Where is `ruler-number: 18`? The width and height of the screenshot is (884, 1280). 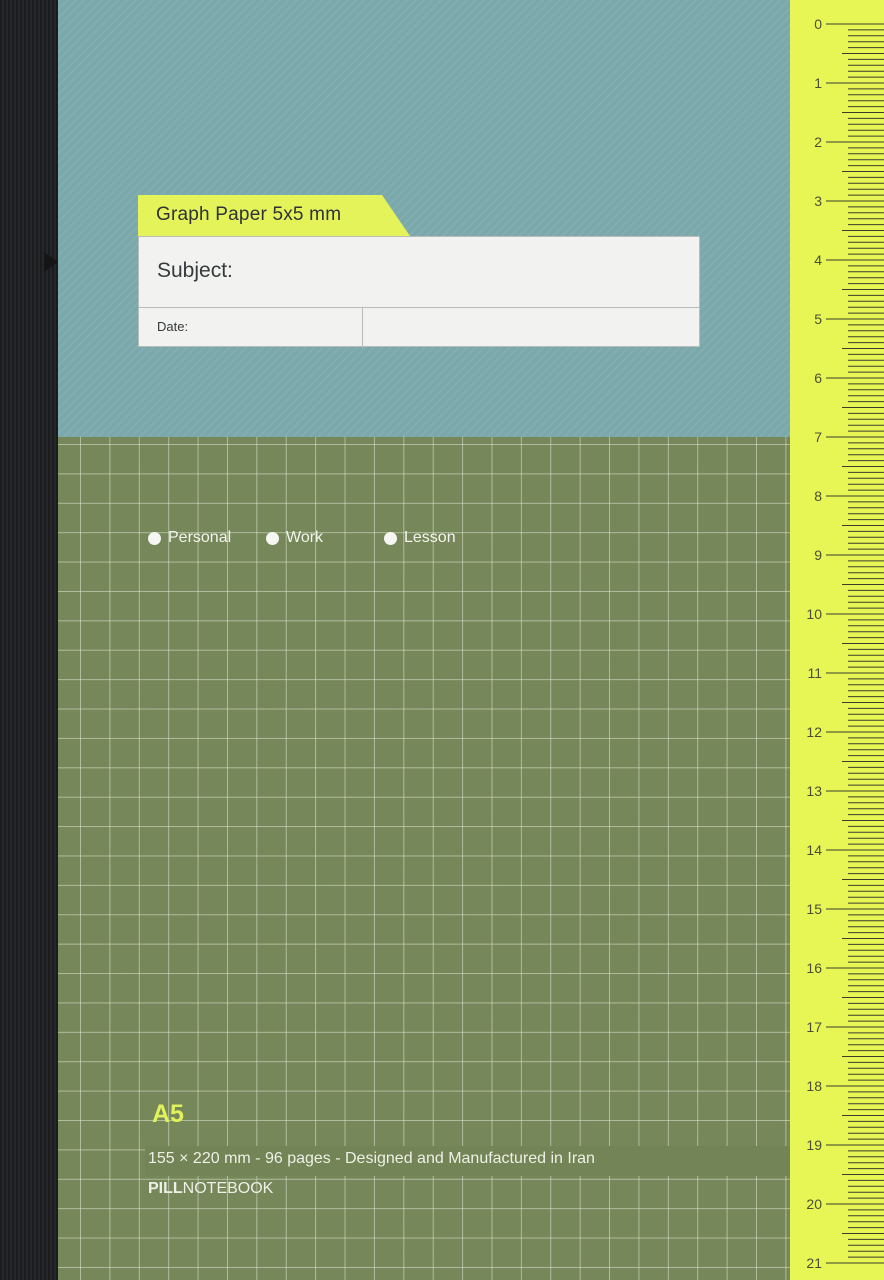 ruler-number: 18 is located at coordinates (814, 1086).